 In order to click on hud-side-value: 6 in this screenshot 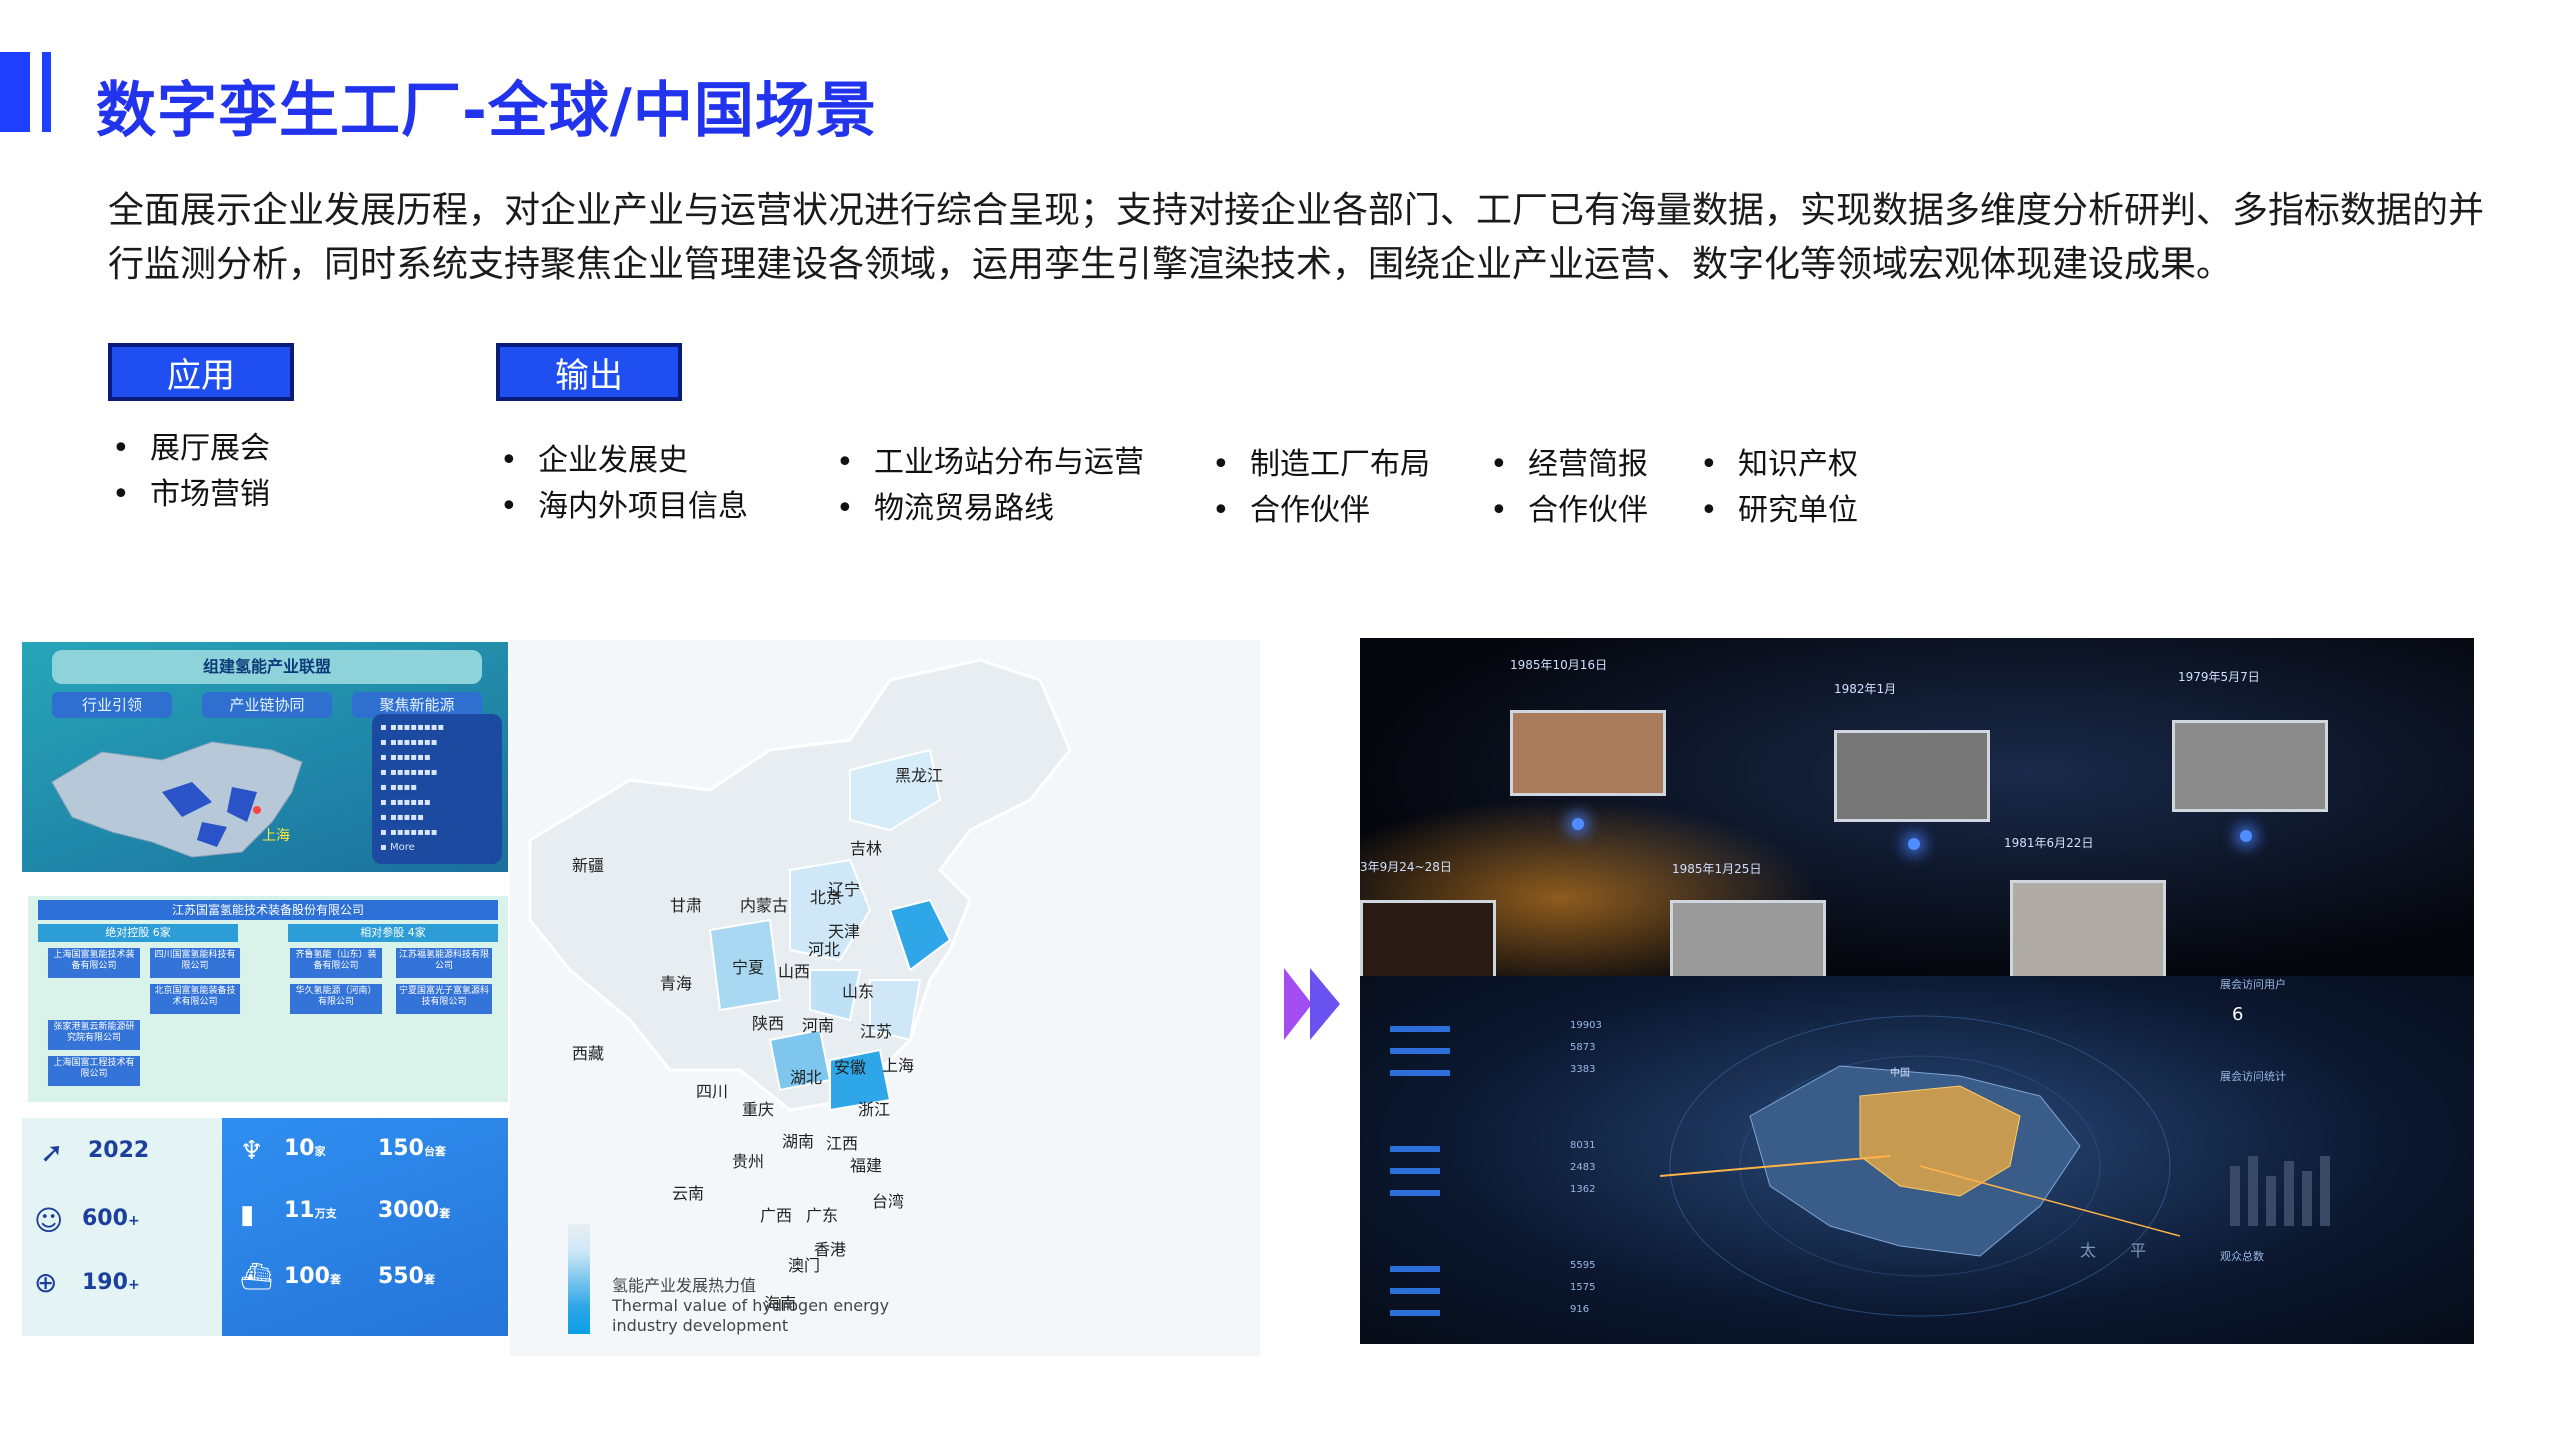, I will do `click(2238, 1014)`.